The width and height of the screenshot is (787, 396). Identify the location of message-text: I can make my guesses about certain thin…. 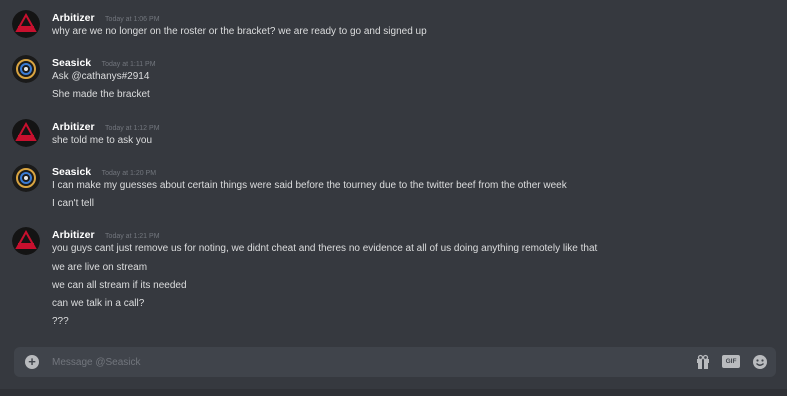
(309, 185).